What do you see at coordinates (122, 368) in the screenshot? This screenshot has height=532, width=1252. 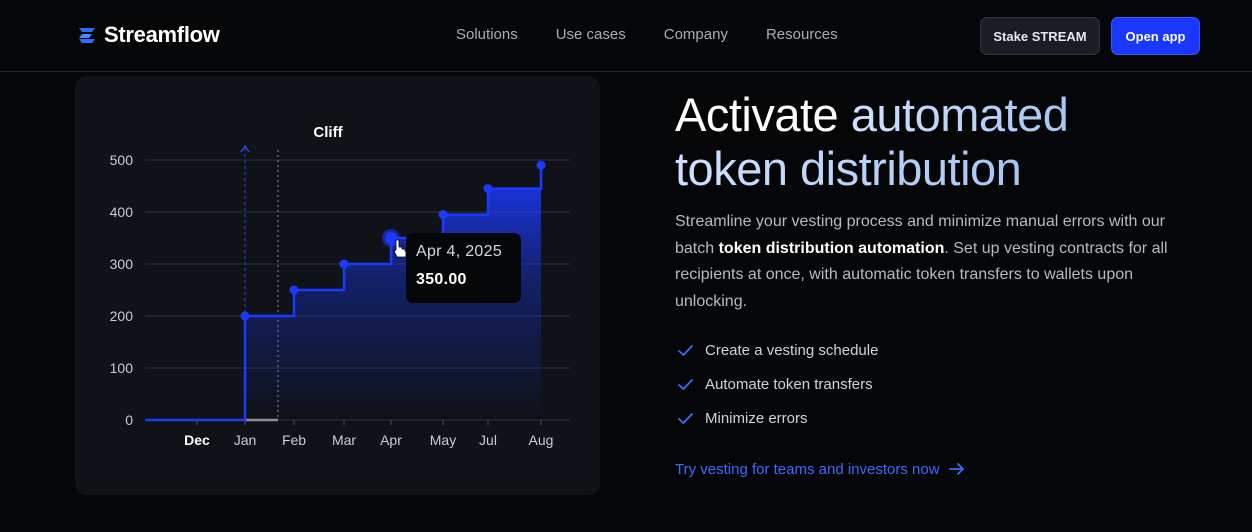 I see `y-tick-label: 100` at bounding box center [122, 368].